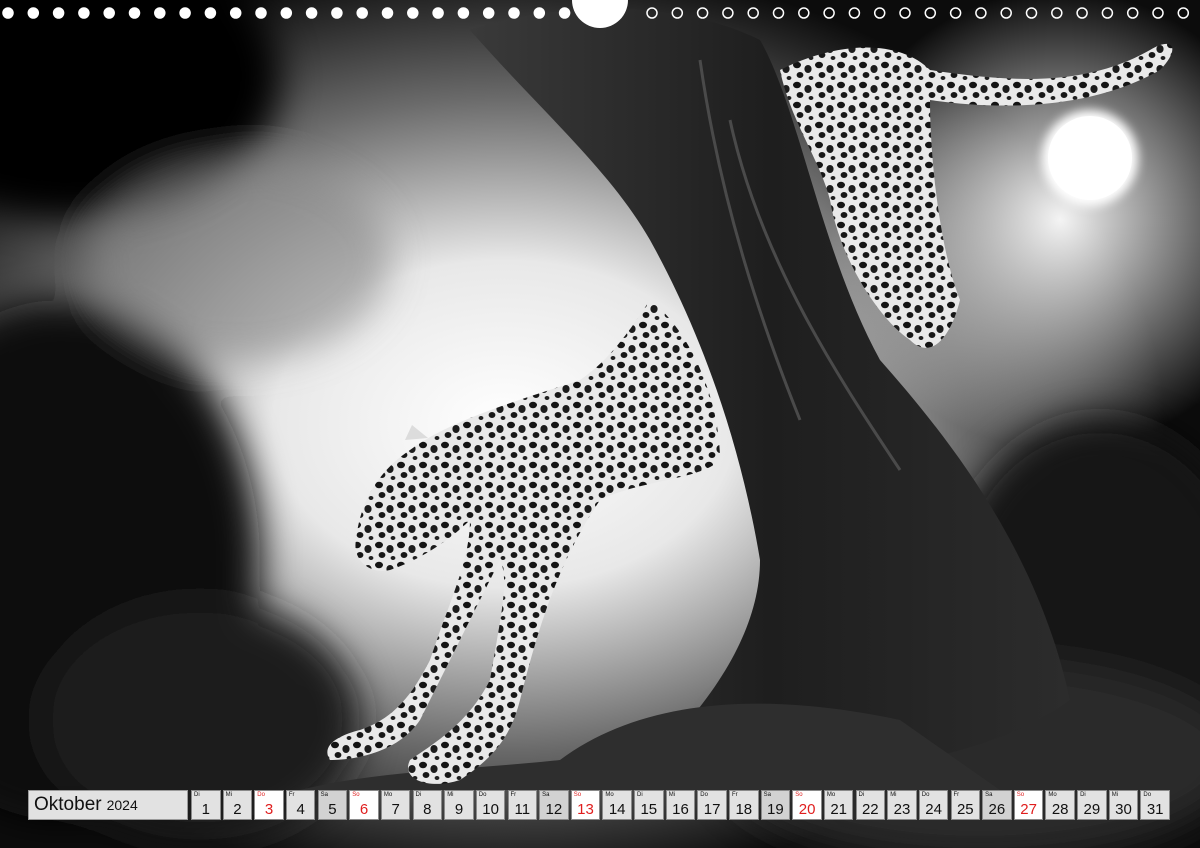 The image size is (1200, 848). Describe the element at coordinates (870, 805) in the screenshot. I see `day-cell: Di 22` at that location.